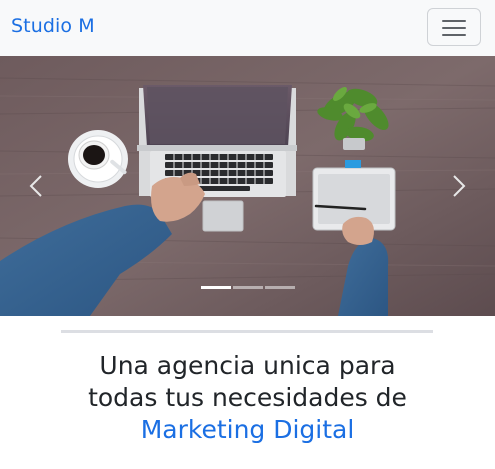 The image size is (495, 469). Describe the element at coordinates (247, 28) in the screenshot. I see `navbar: Studio M` at that location.